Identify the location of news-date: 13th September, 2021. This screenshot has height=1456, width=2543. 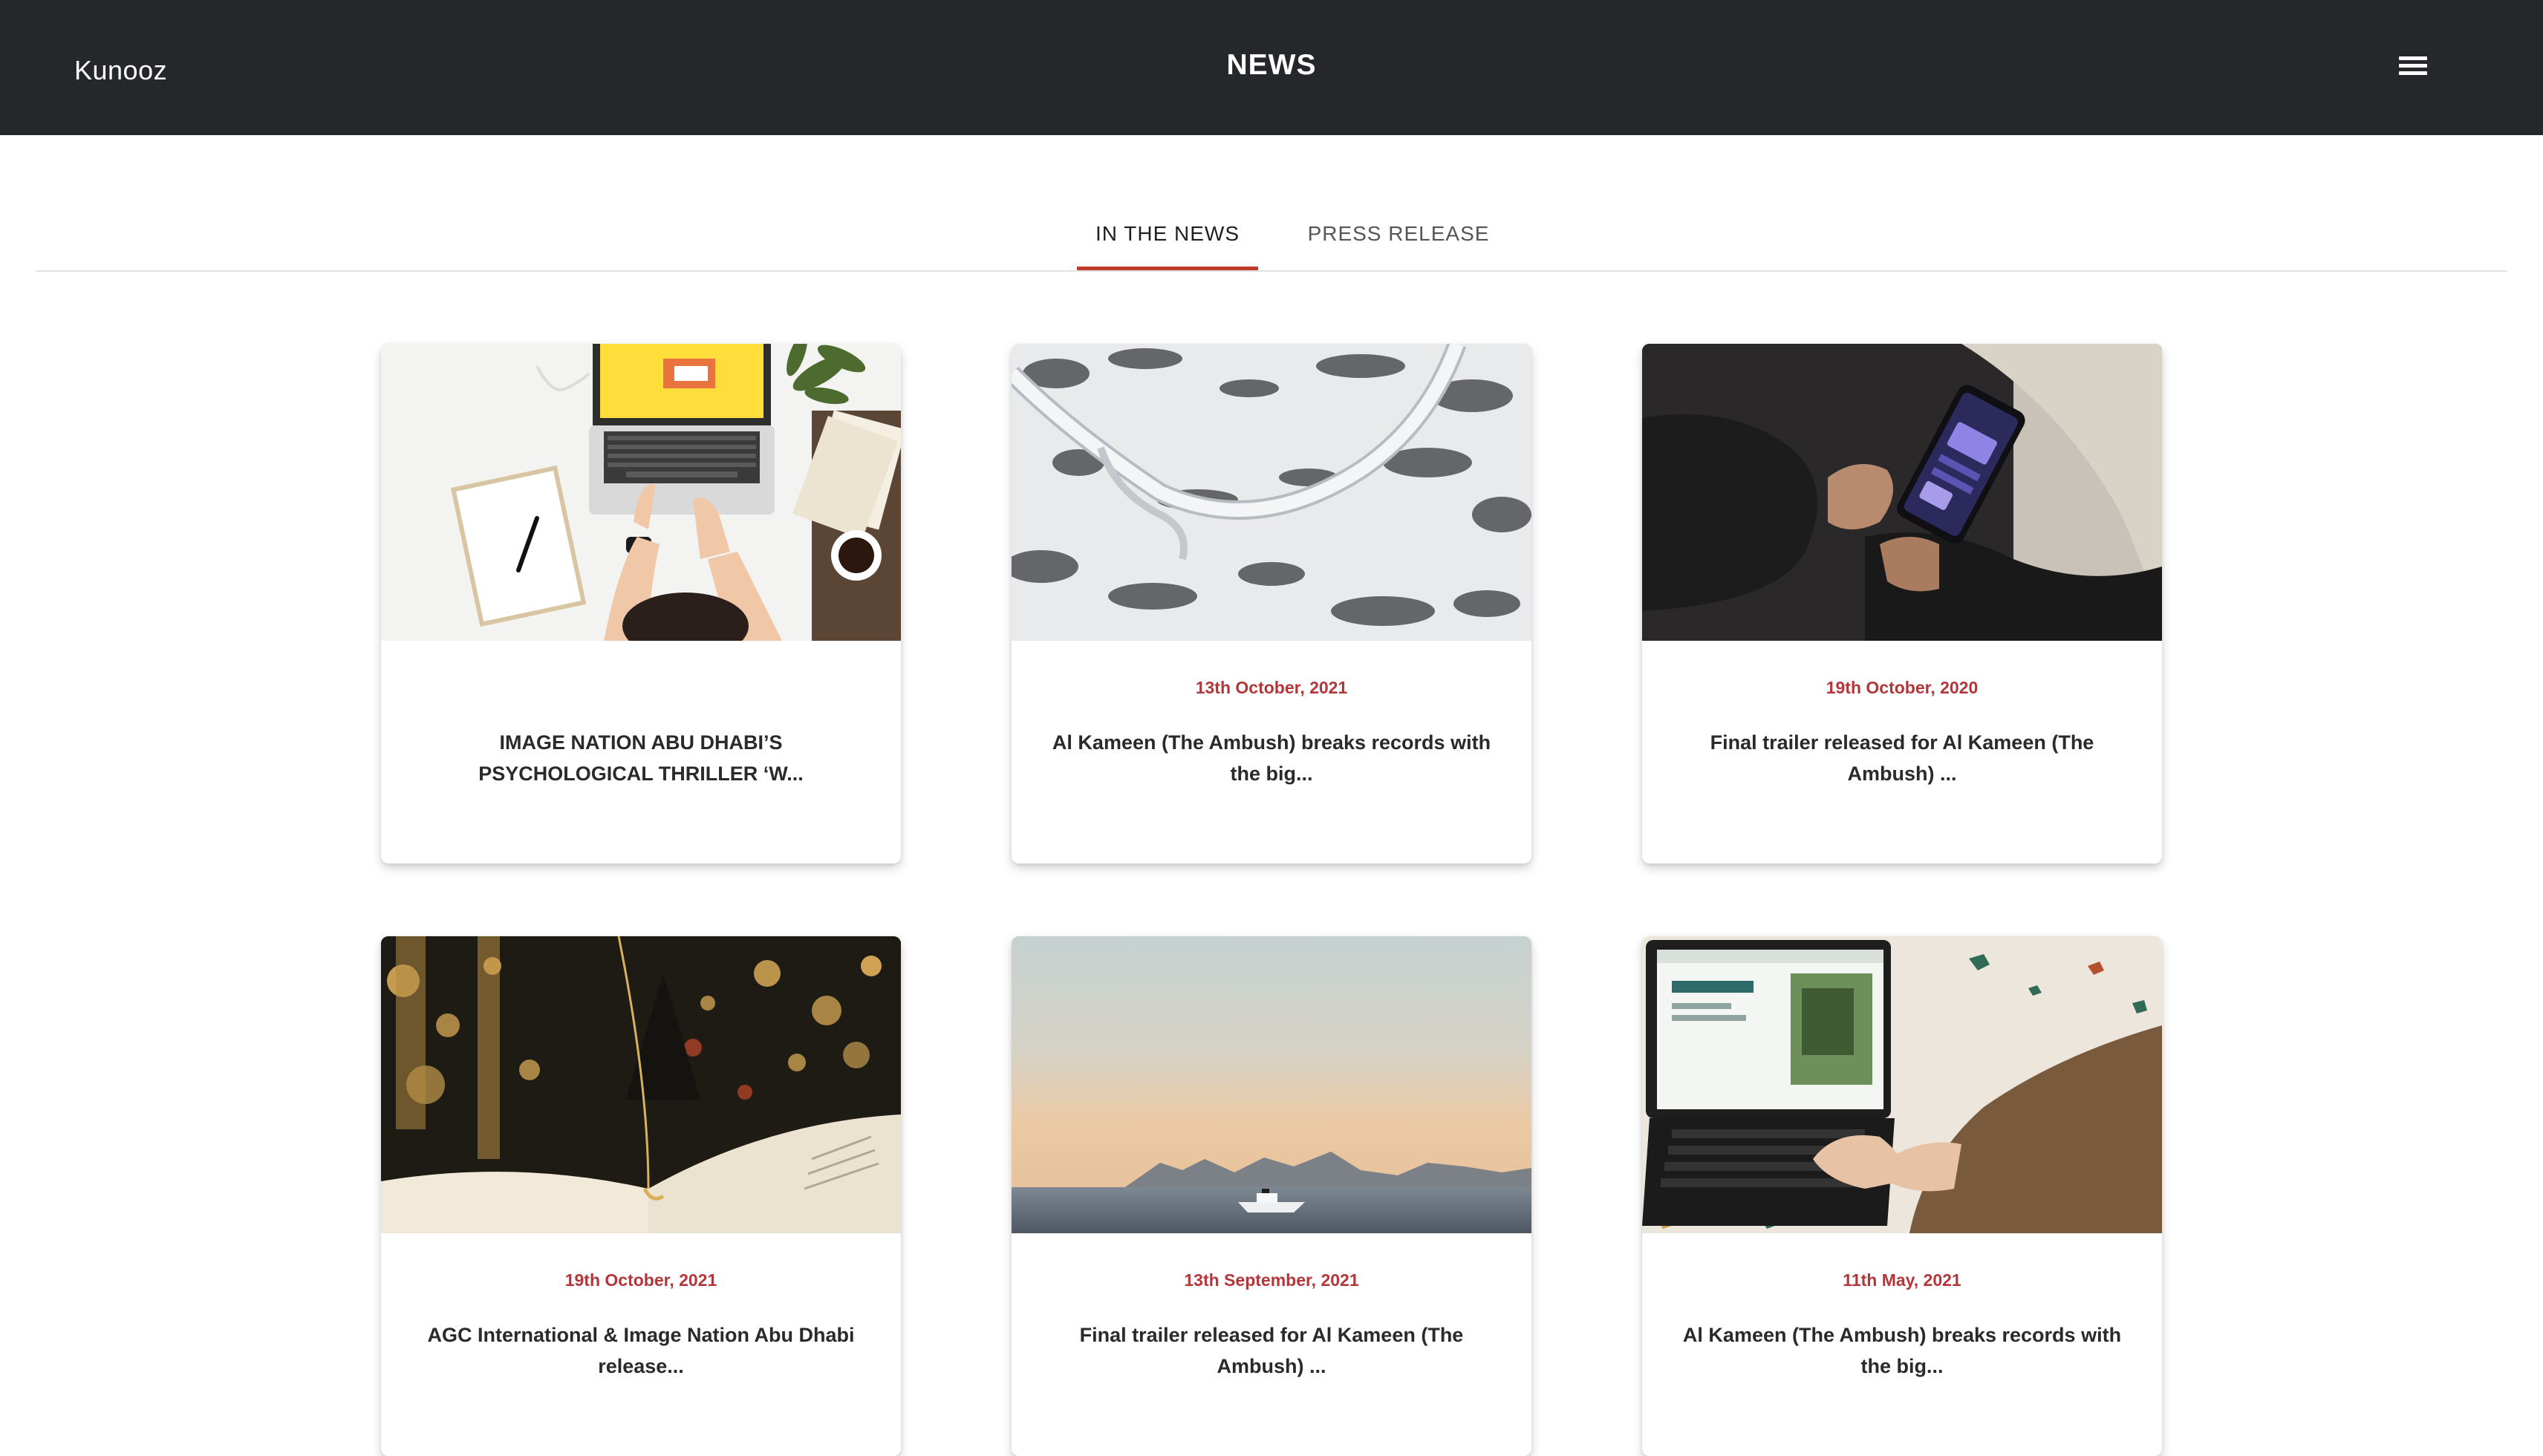
(1271, 1280).